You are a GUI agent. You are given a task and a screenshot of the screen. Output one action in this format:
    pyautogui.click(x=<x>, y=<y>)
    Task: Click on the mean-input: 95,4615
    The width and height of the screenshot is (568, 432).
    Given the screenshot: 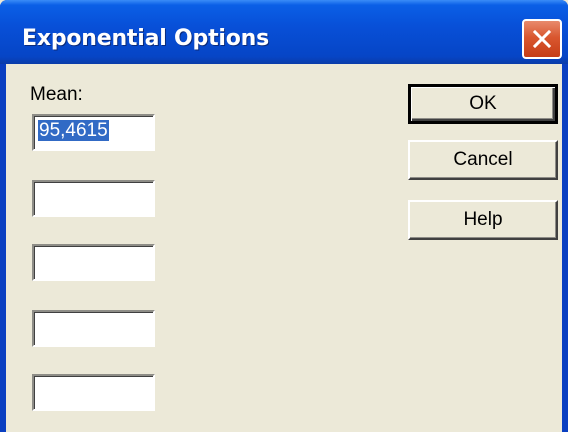 What is the action you would take?
    pyautogui.click(x=93, y=132)
    